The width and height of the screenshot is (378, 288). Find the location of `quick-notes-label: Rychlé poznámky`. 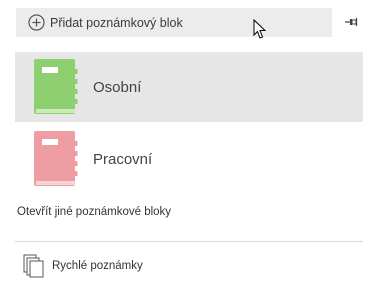

quick-notes-label: Rychlé poznámky is located at coordinates (97, 266).